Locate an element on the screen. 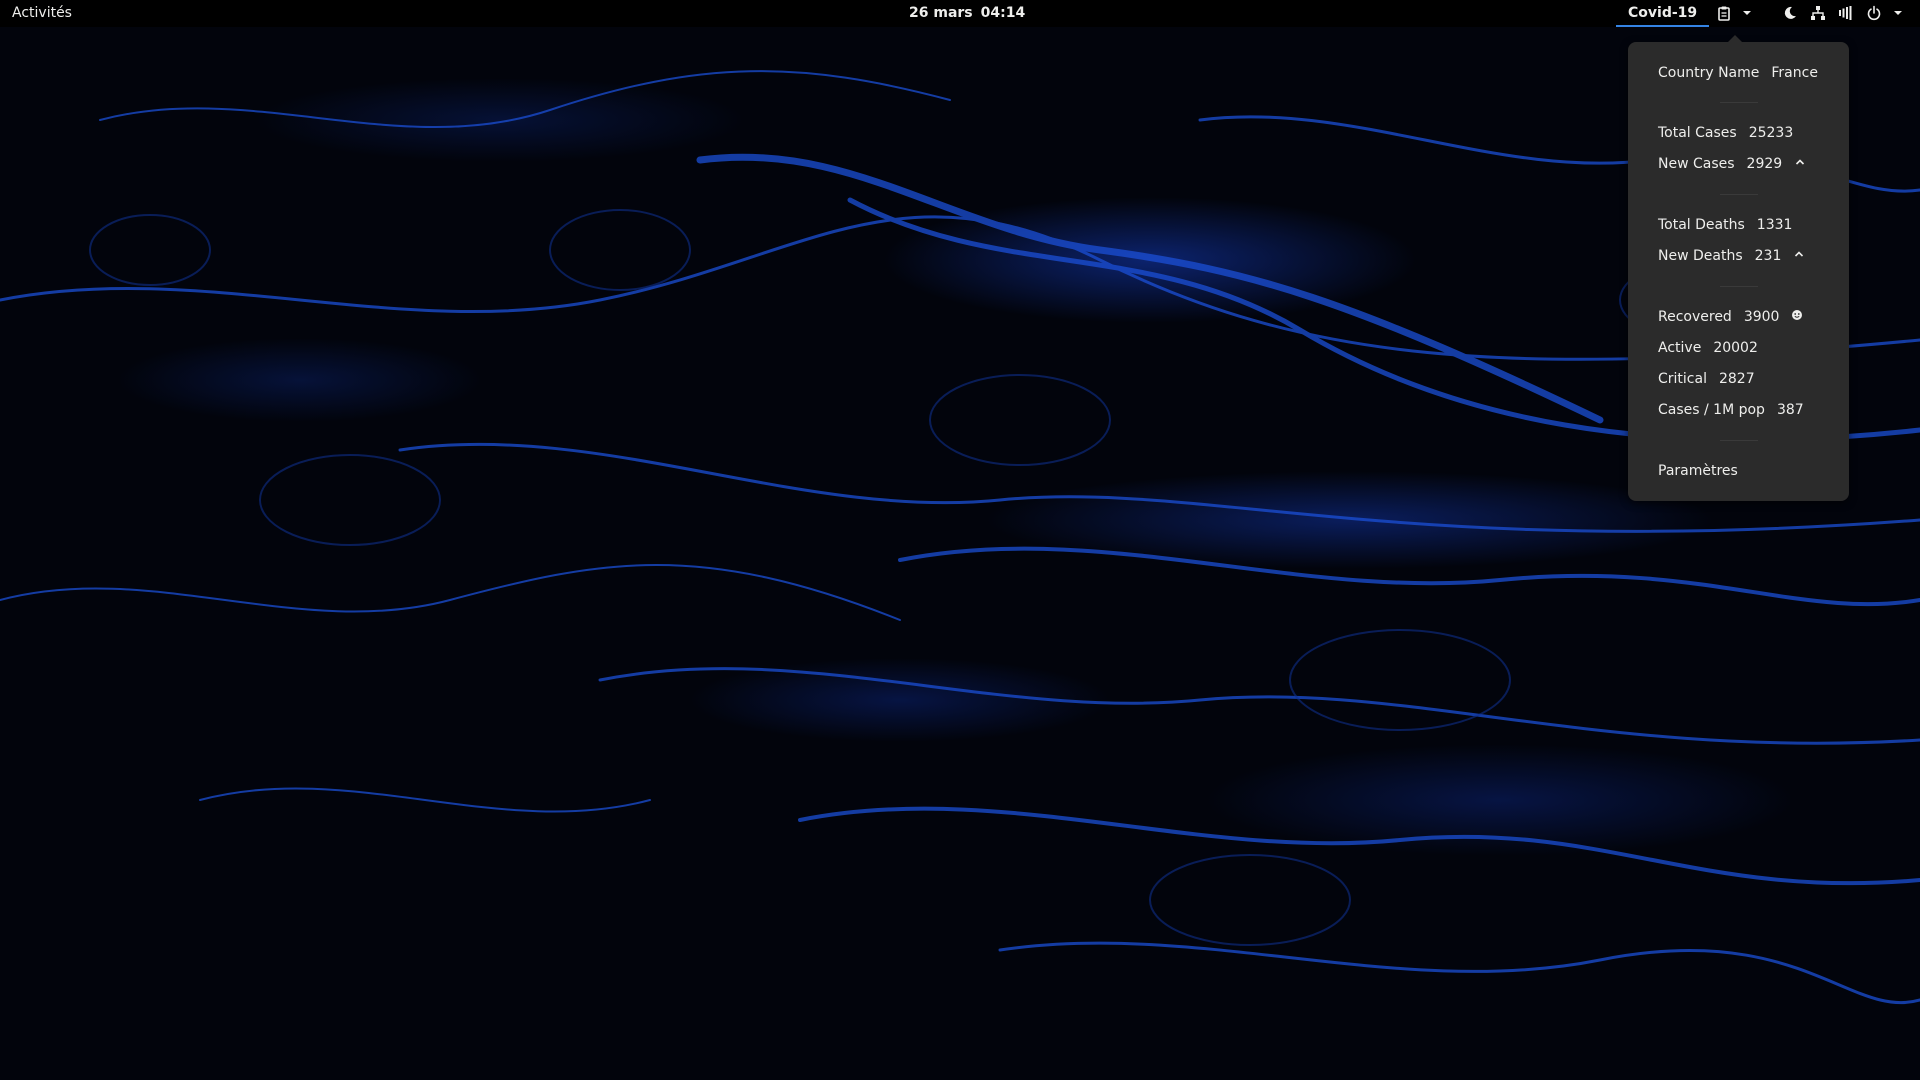 The width and height of the screenshot is (1920, 1080). menu-item-critical: Critical 2827 is located at coordinates (1706, 379).